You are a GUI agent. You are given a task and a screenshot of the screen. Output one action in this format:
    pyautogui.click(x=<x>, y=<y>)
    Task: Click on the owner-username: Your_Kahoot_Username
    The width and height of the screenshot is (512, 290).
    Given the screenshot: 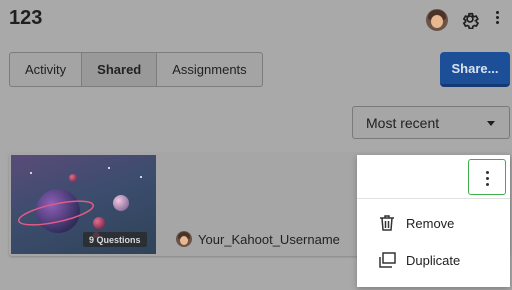 What is the action you would take?
    pyautogui.click(x=269, y=239)
    